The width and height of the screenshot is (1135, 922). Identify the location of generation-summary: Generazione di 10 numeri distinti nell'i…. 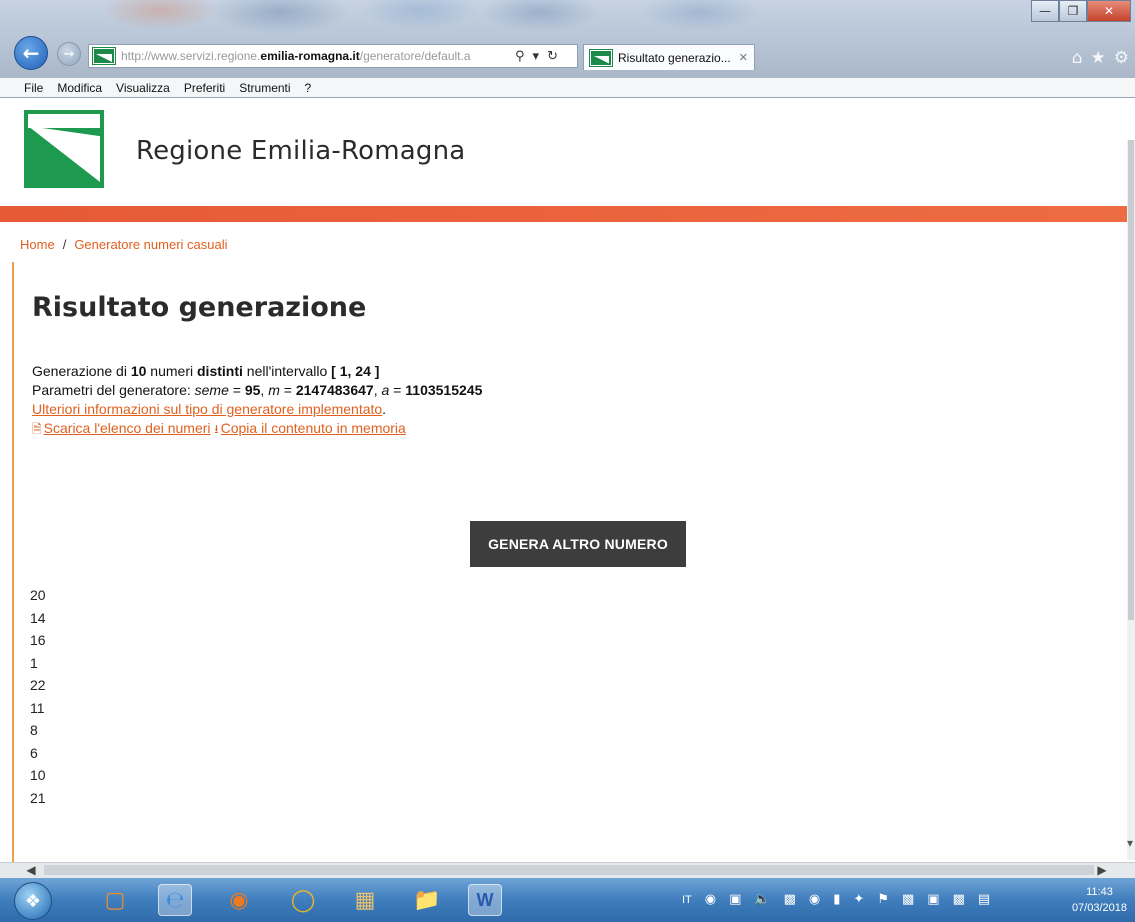
(206, 371).